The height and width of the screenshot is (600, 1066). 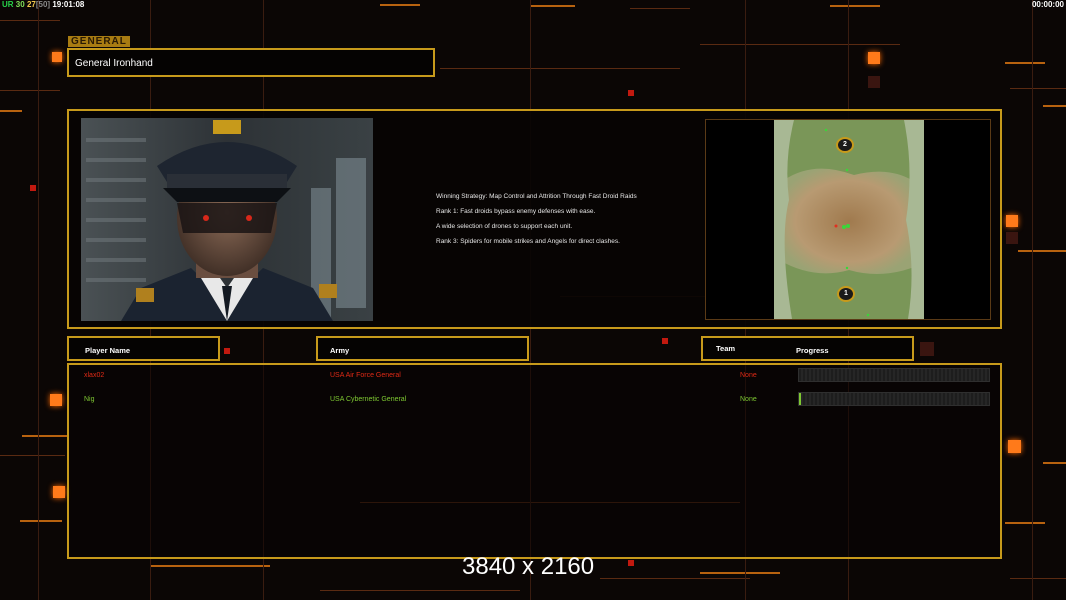 What do you see at coordinates (340, 350) in the screenshot?
I see `army-header-label: Army` at bounding box center [340, 350].